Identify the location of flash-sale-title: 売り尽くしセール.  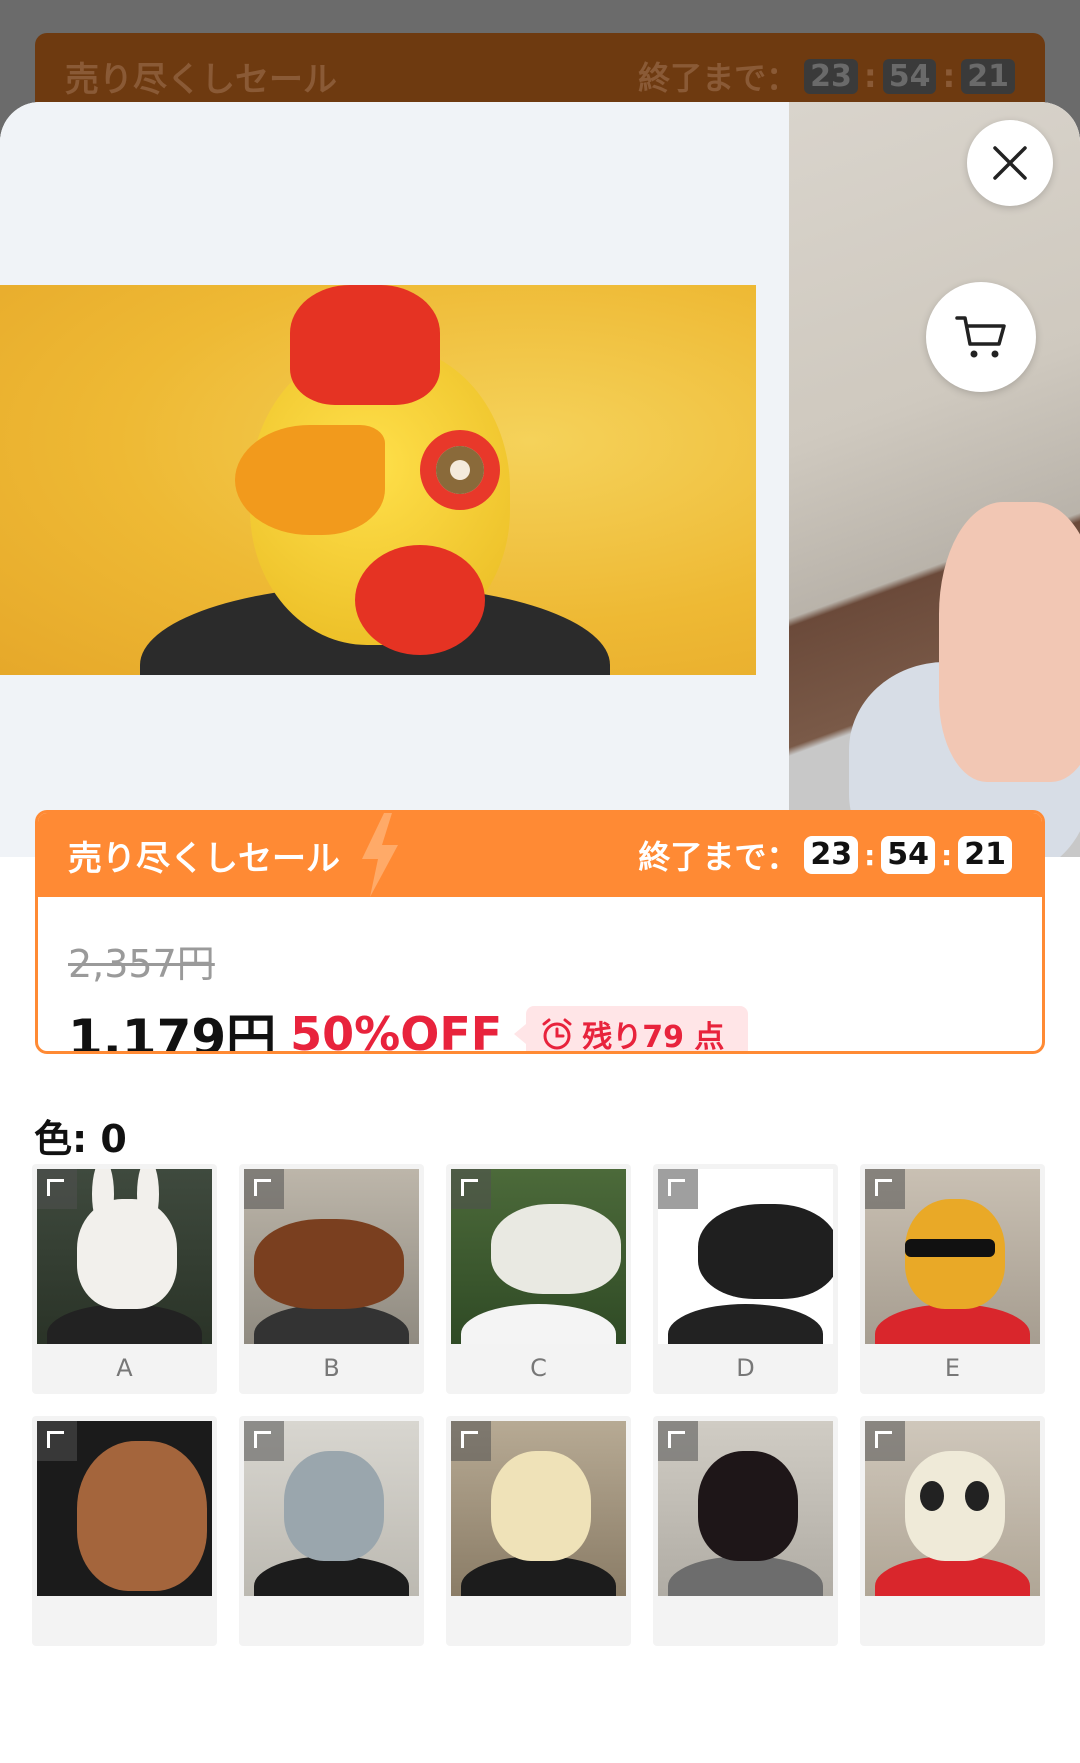
(204, 858).